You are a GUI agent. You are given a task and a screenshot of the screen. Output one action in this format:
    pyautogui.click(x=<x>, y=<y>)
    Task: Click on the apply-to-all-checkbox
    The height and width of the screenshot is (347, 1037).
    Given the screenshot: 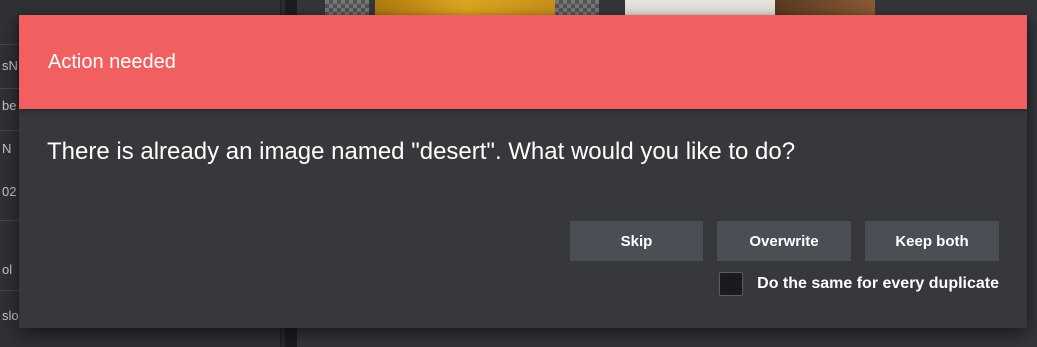 What is the action you would take?
    pyautogui.click(x=731, y=284)
    